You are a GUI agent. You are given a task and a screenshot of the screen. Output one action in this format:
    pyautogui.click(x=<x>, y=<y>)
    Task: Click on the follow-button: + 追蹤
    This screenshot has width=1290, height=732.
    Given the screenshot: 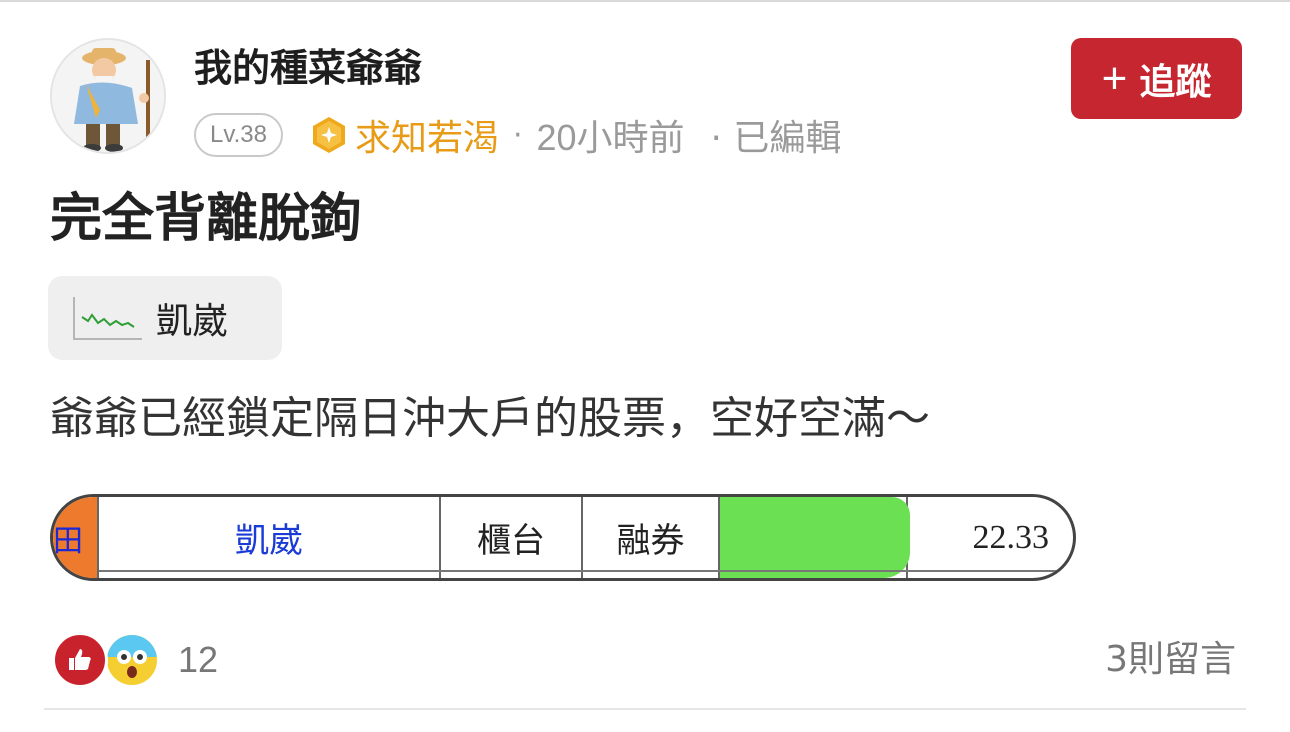 What is the action you would take?
    pyautogui.click(x=1156, y=78)
    